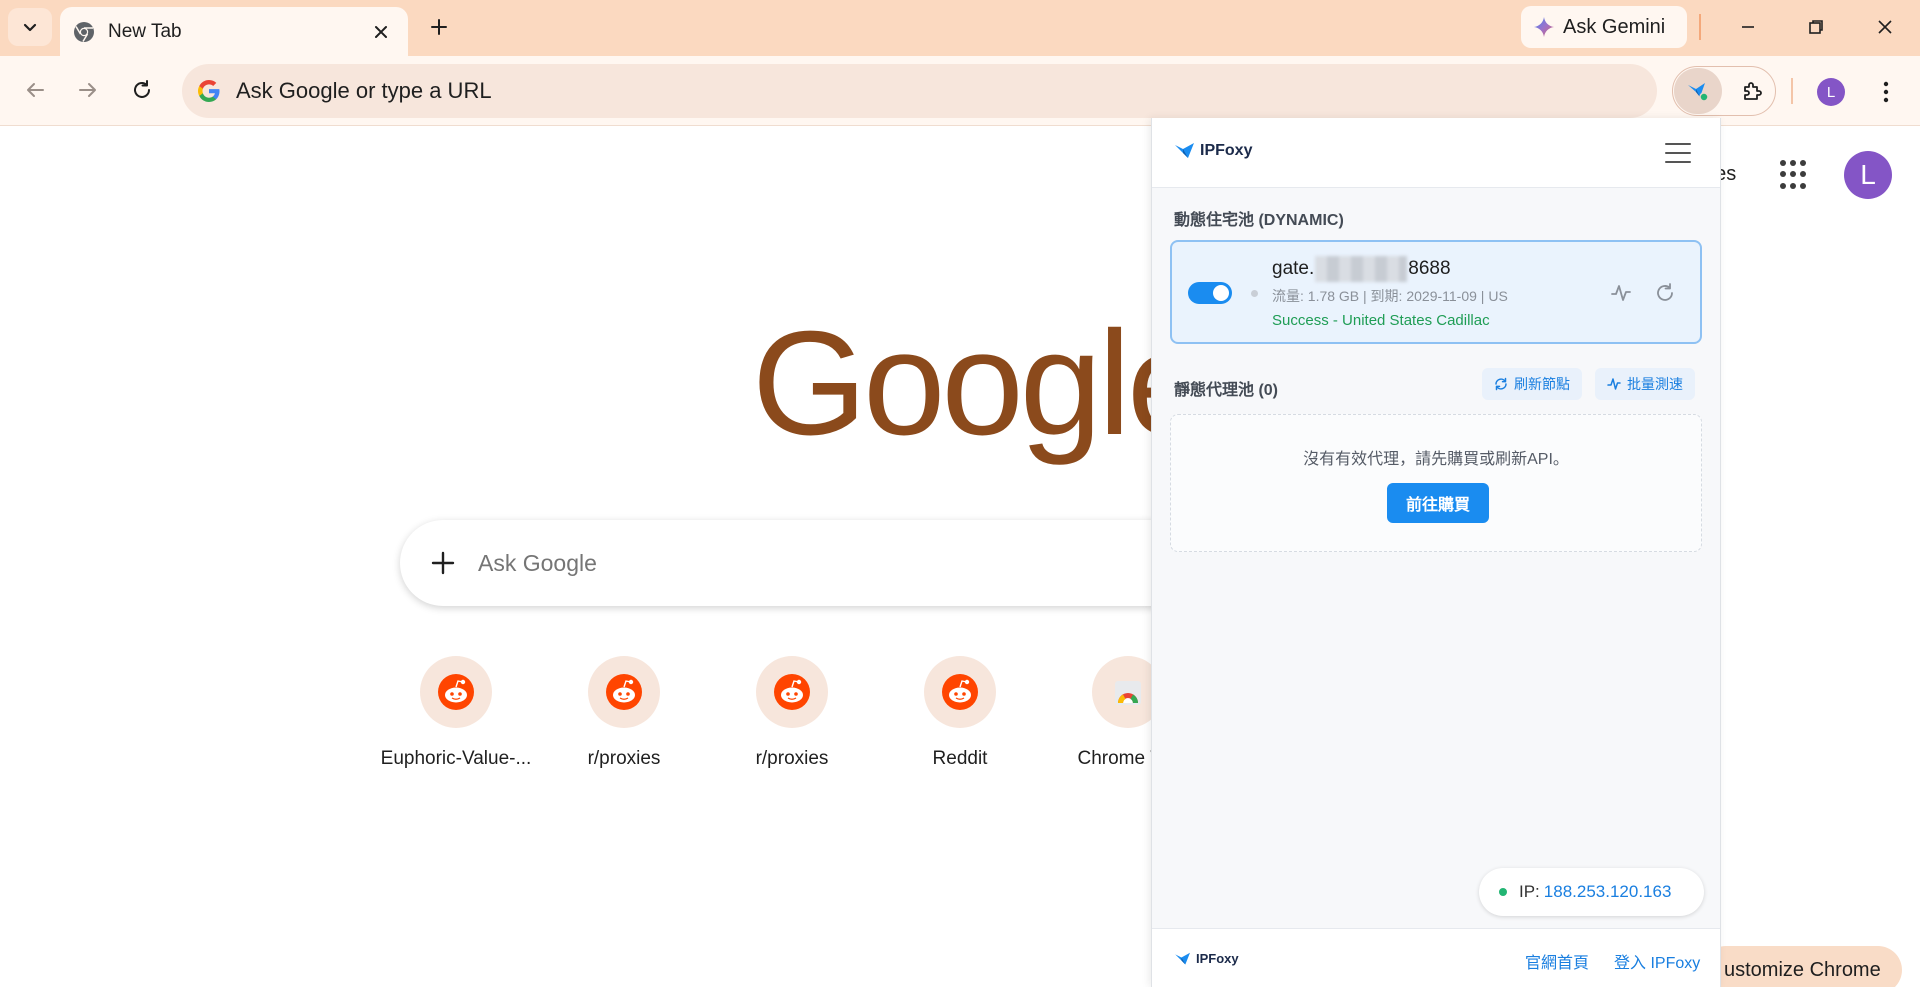 This screenshot has height=987, width=1920. I want to click on connection-dot, so click(1254, 293).